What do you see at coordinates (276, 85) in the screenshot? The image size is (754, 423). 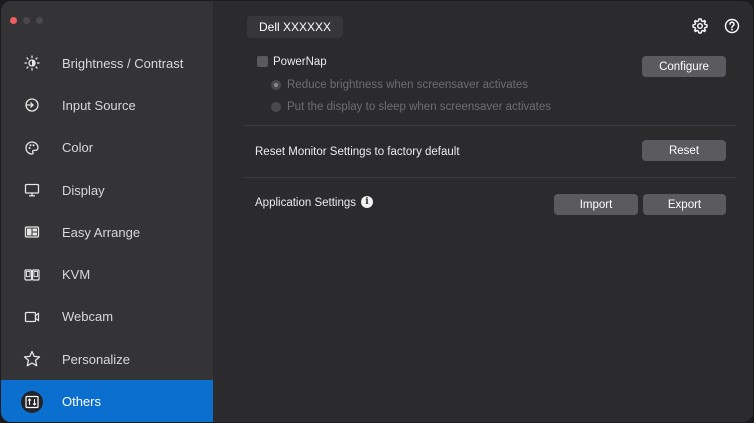 I see `reduce-brightness-radio` at bounding box center [276, 85].